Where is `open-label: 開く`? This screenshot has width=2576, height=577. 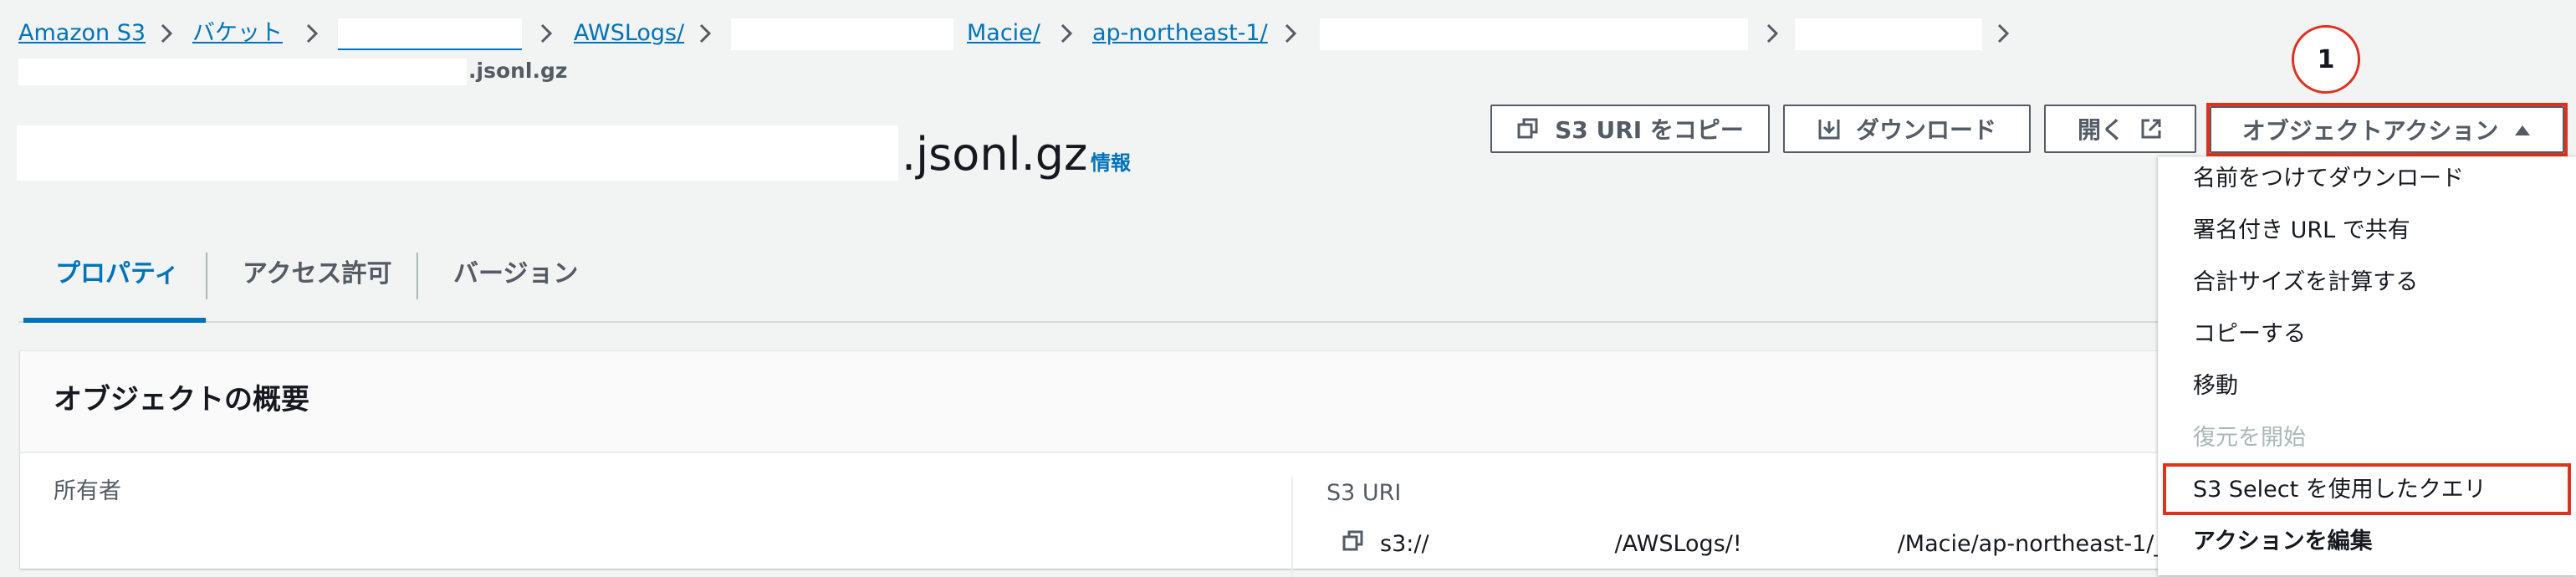
open-label: 開く is located at coordinates (2100, 130).